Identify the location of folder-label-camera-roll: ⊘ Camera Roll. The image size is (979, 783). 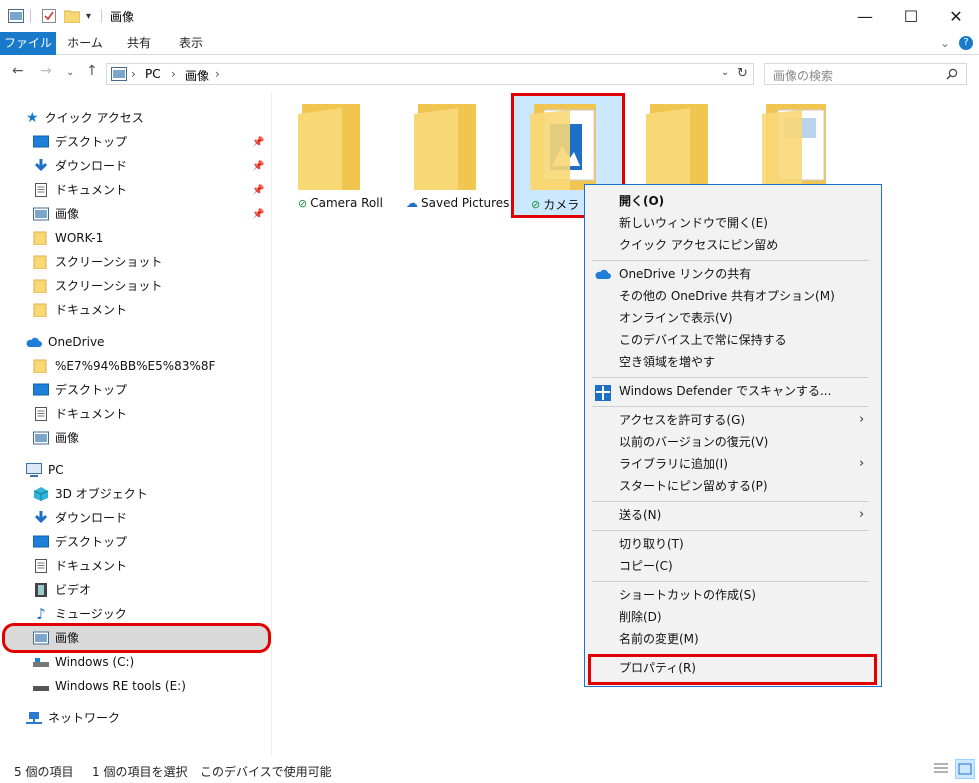
(340, 203).